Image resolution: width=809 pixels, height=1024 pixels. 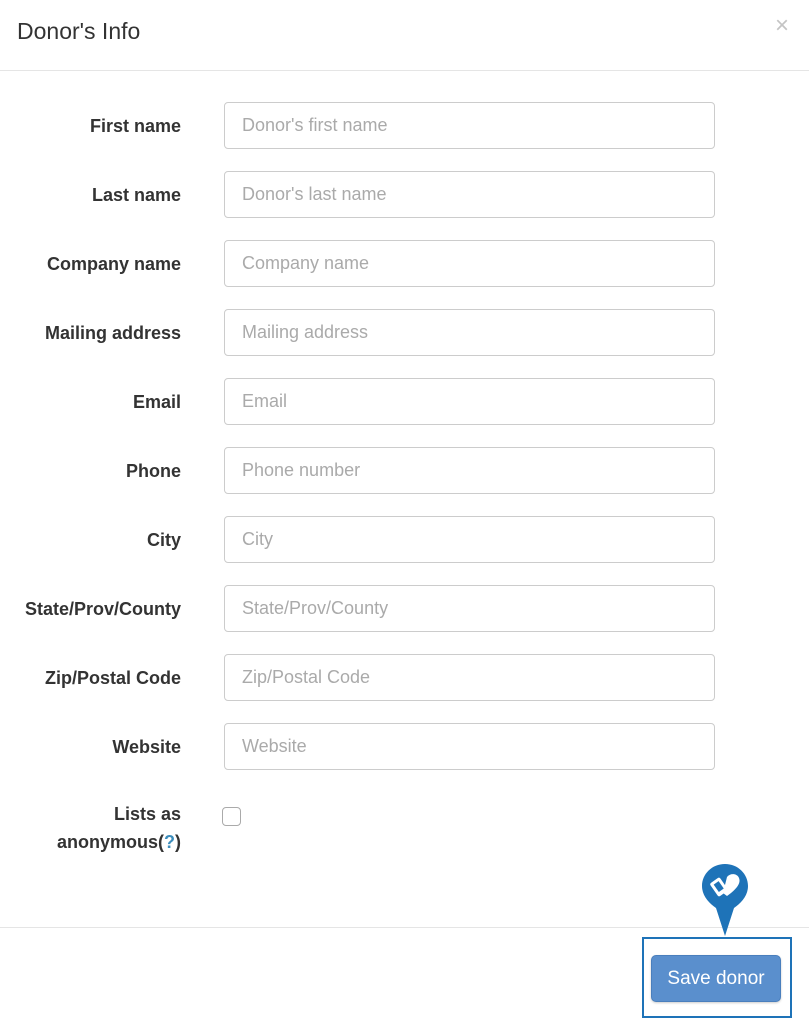 I want to click on form-row-zip: Zip/Postal Code, so click(x=404, y=678).